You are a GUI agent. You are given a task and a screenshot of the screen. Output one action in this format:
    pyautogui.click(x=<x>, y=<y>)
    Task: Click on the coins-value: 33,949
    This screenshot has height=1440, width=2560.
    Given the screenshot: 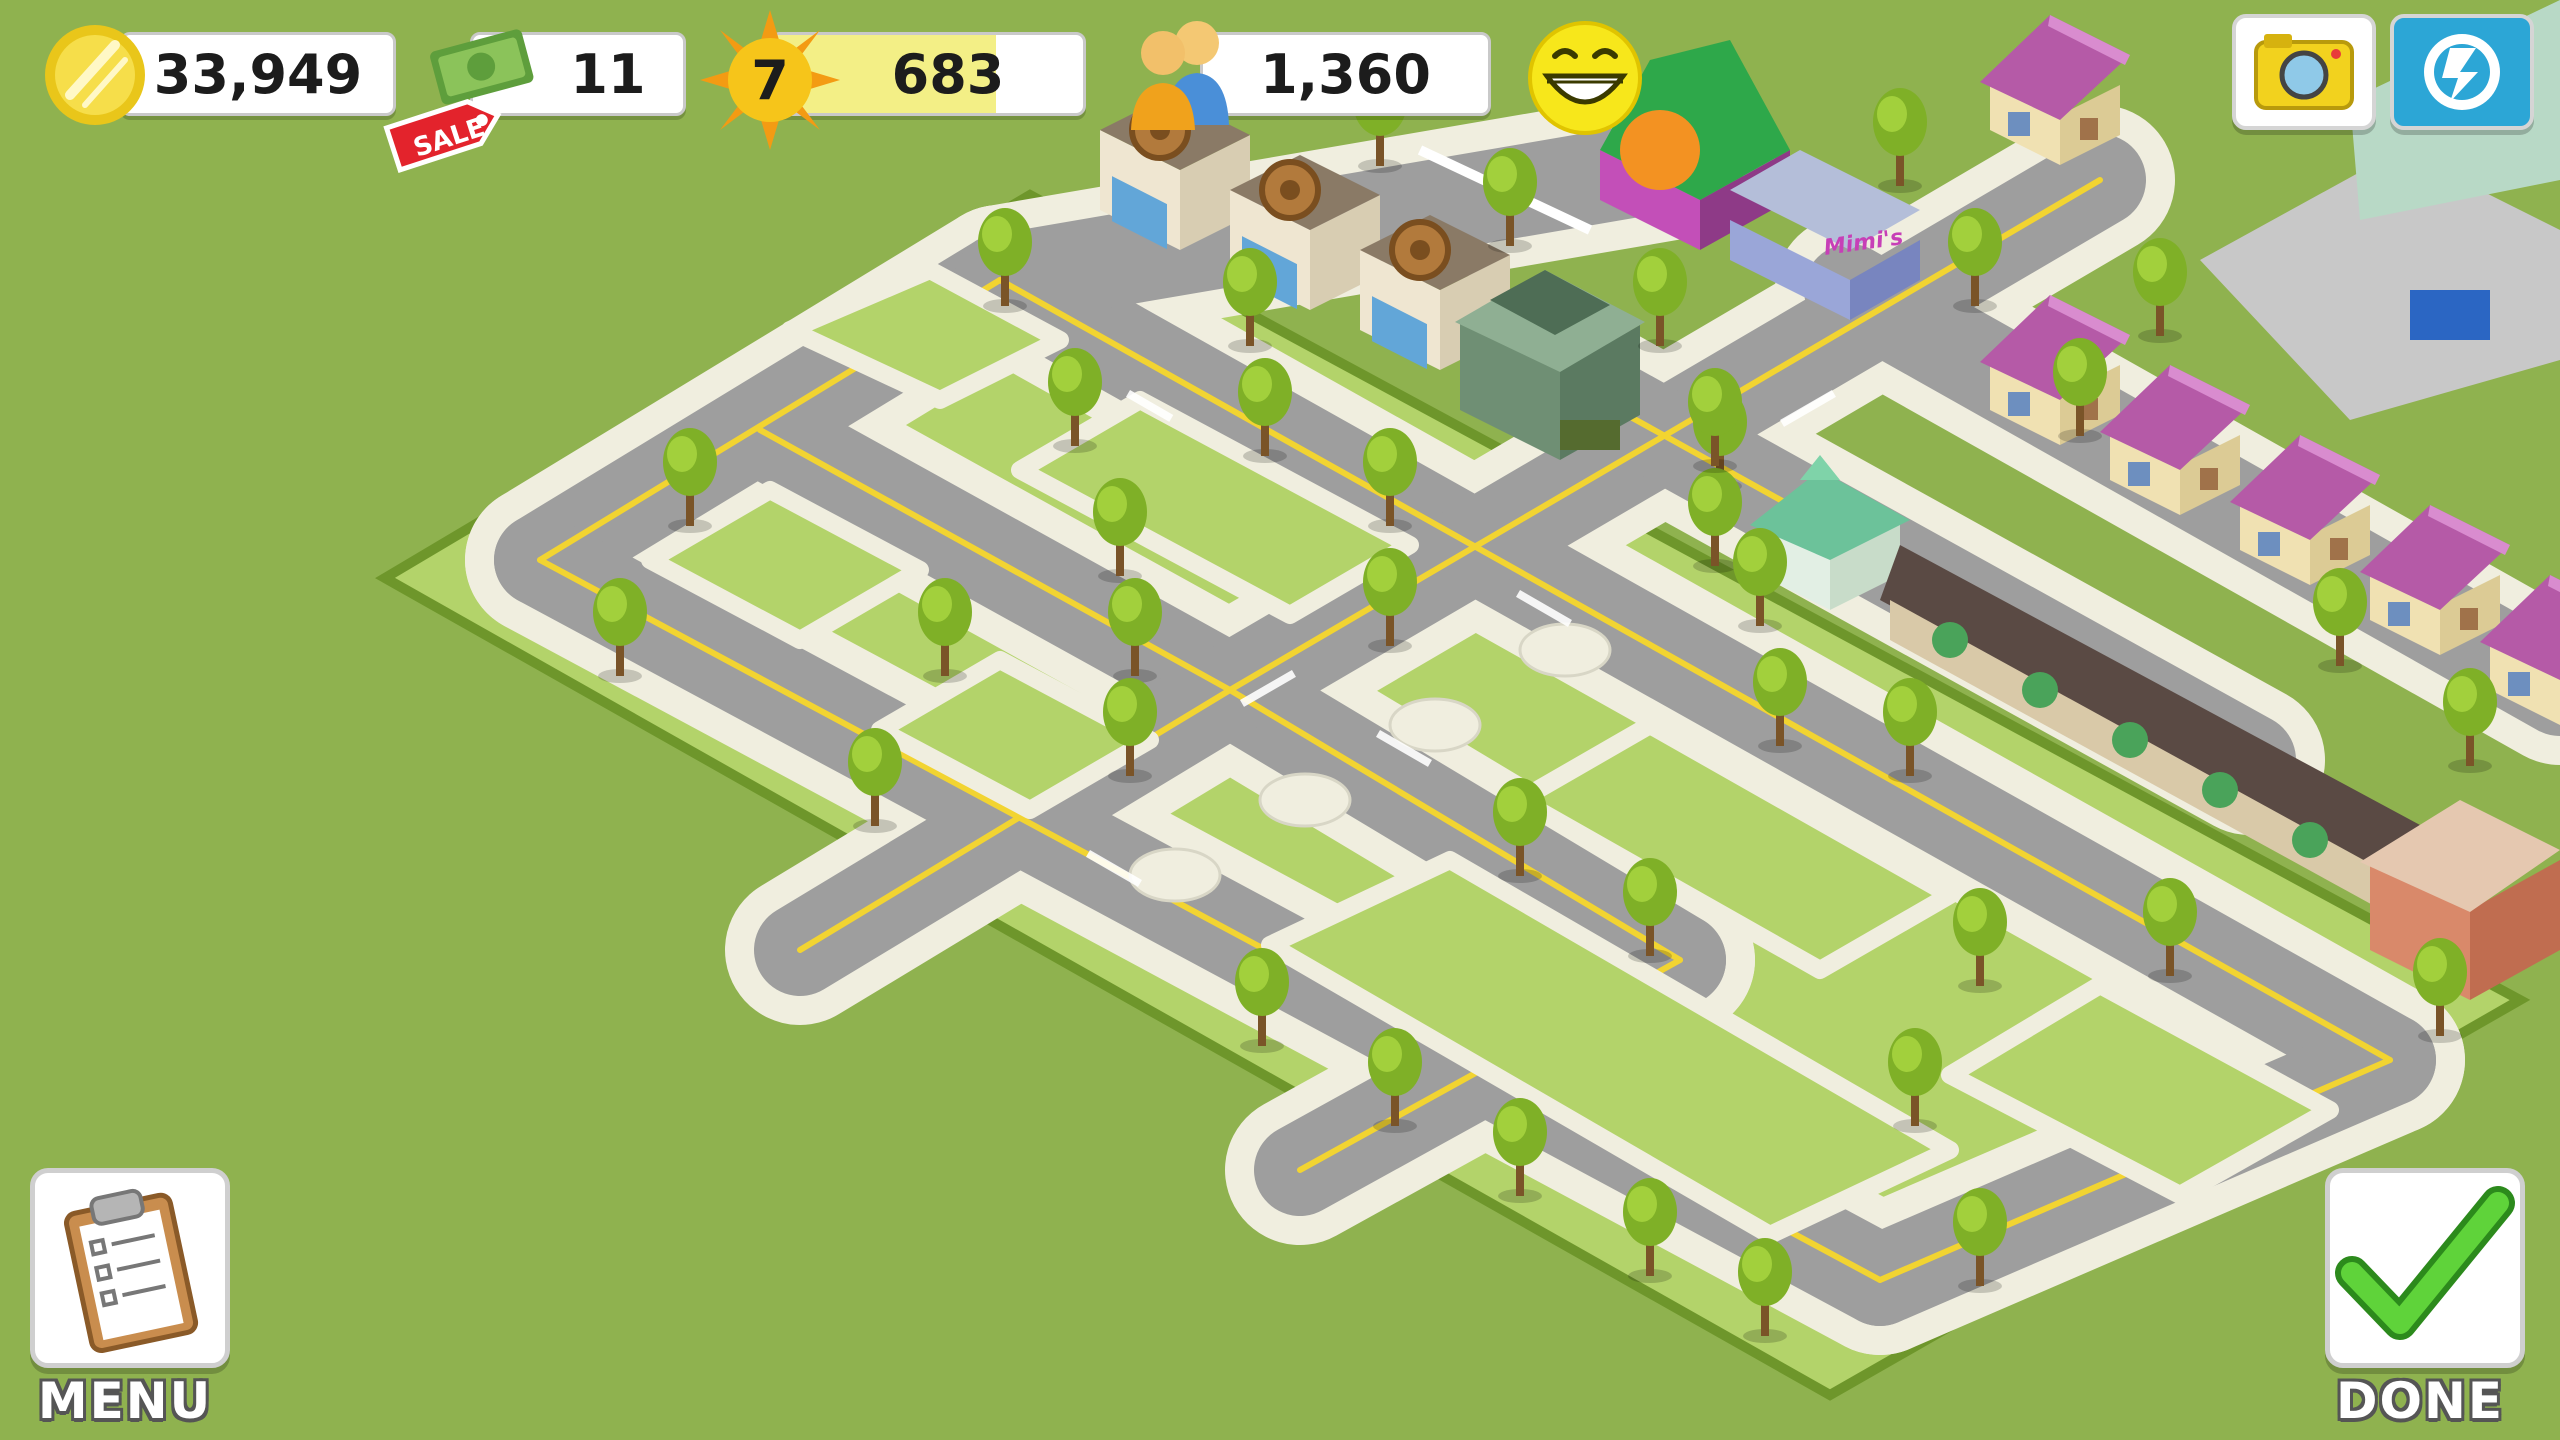 What is the action you would take?
    pyautogui.click(x=258, y=74)
    